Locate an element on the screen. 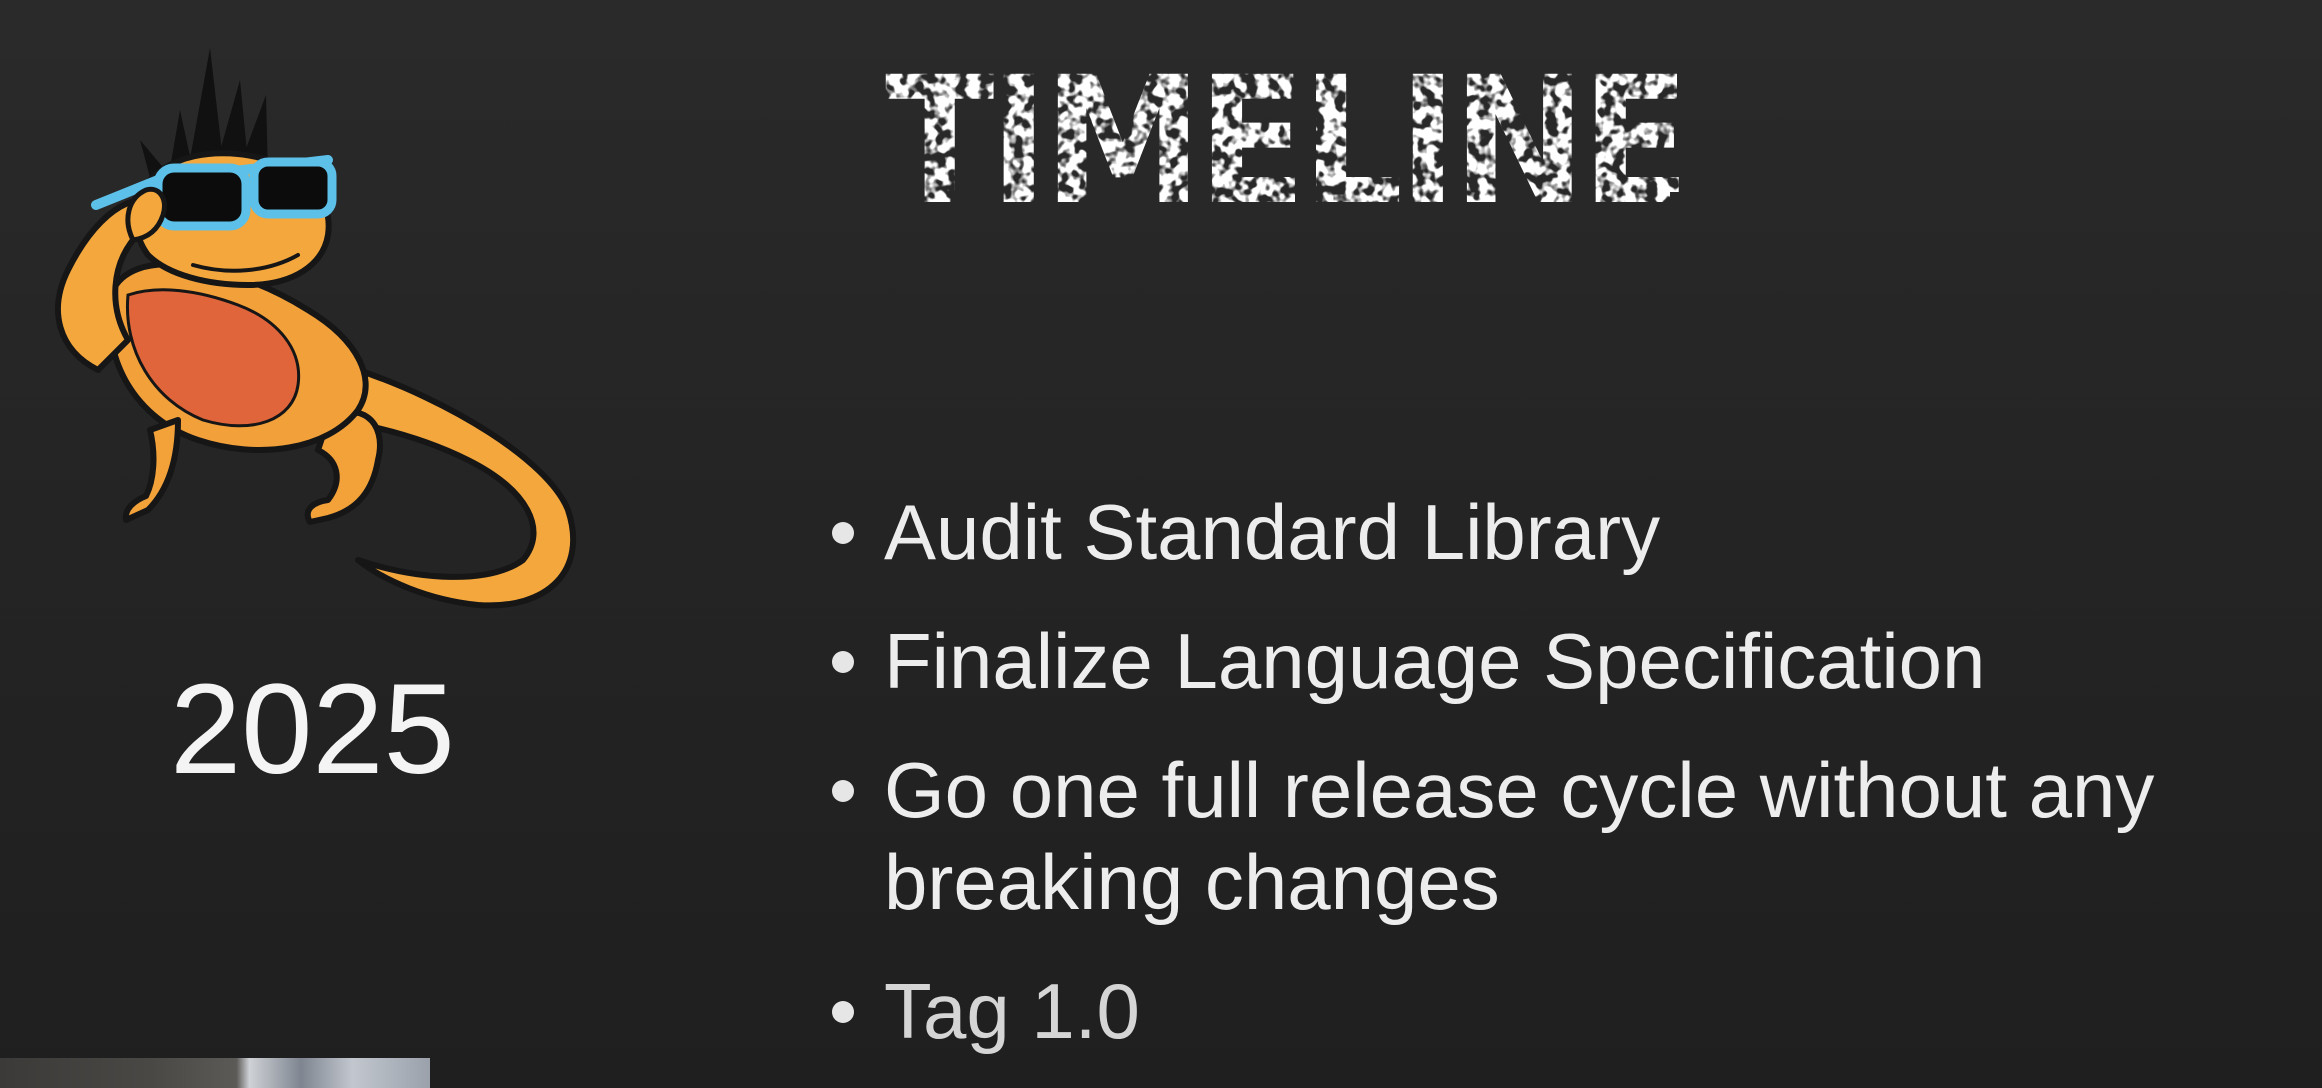  title-text: TIMELINE is located at coordinates (1285, 143).